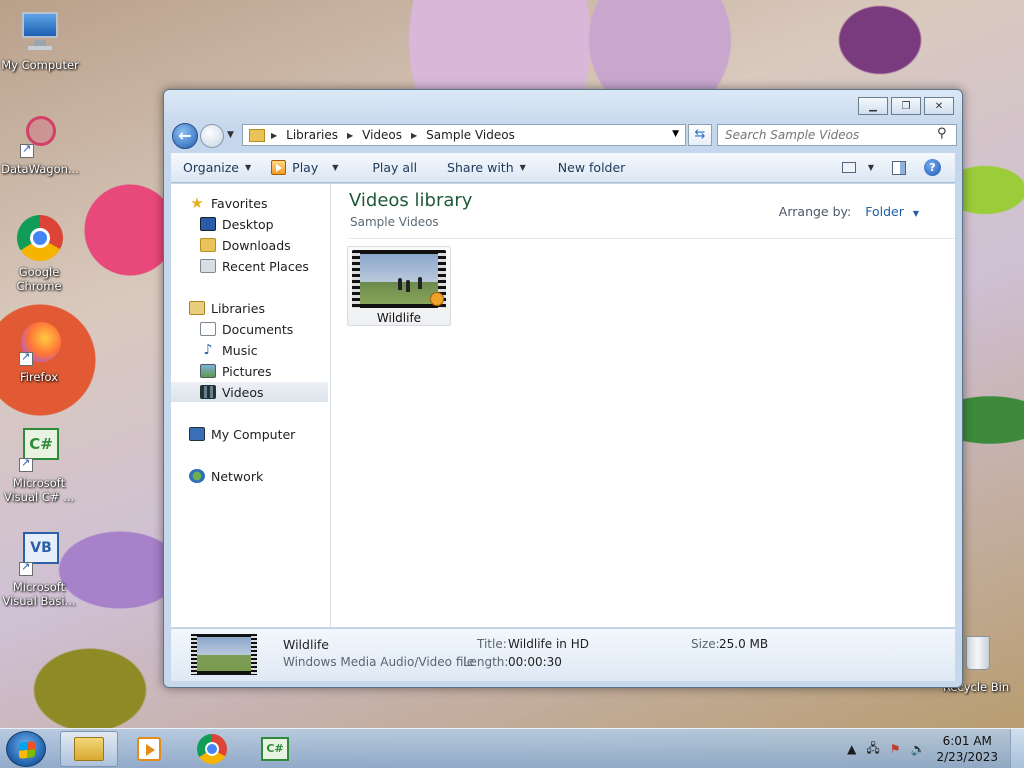 The width and height of the screenshot is (1024, 768). What do you see at coordinates (1017, 748) in the screenshot?
I see `show-desktop-button` at bounding box center [1017, 748].